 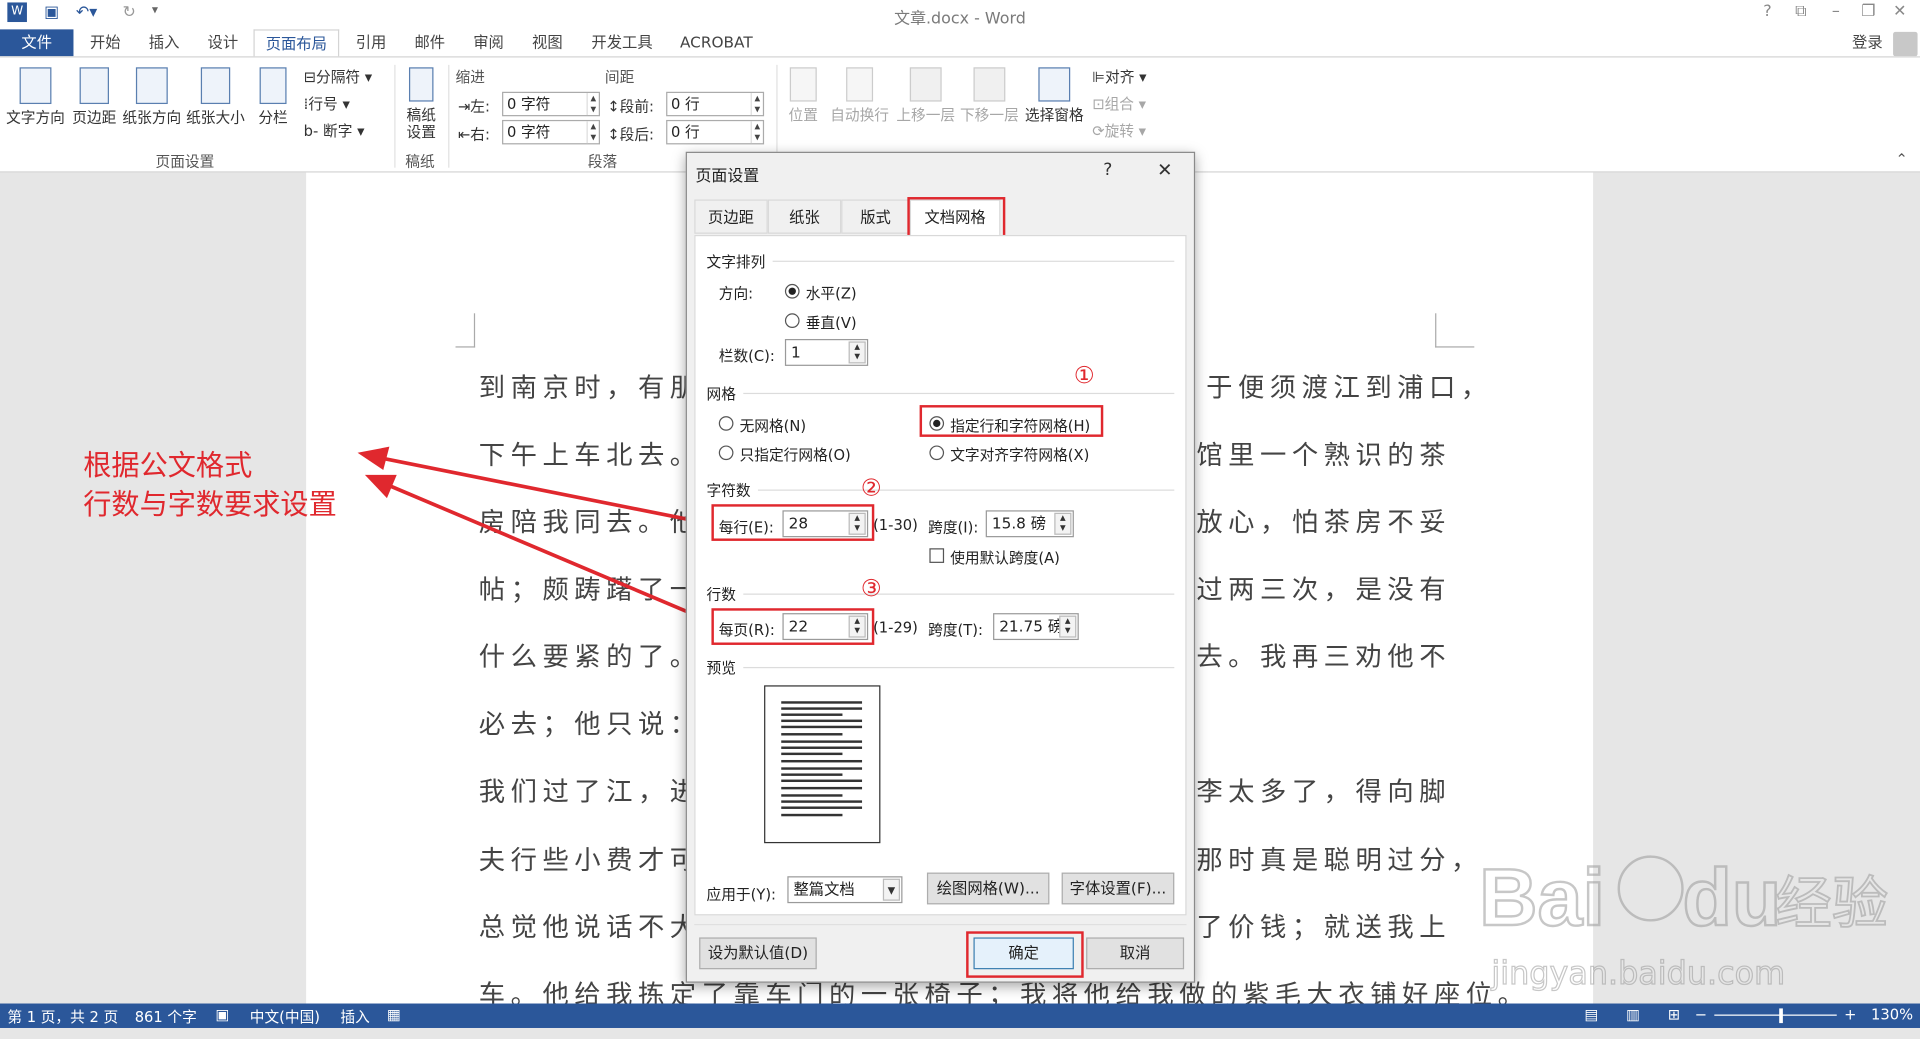 What do you see at coordinates (1019, 523) in the screenshot?
I see `char-pitch-value: 15.8 磅` at bounding box center [1019, 523].